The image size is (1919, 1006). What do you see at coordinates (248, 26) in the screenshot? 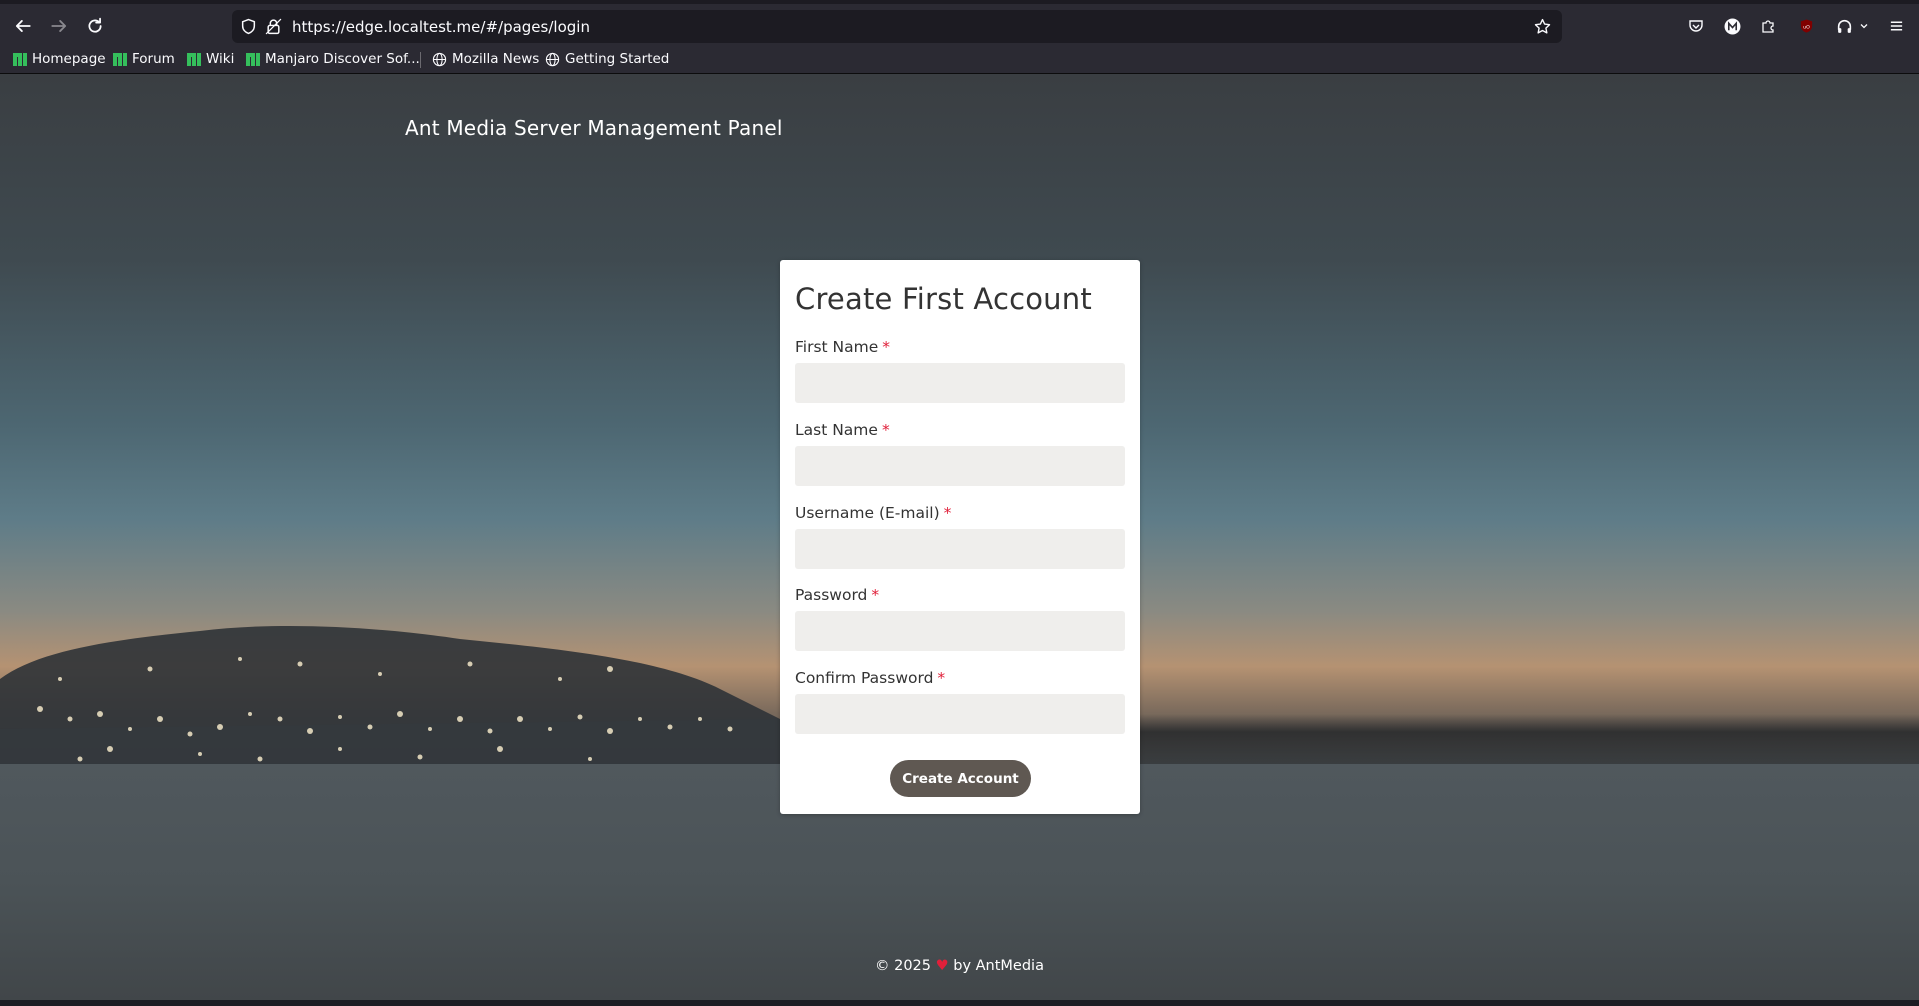
I see `shield-icon` at bounding box center [248, 26].